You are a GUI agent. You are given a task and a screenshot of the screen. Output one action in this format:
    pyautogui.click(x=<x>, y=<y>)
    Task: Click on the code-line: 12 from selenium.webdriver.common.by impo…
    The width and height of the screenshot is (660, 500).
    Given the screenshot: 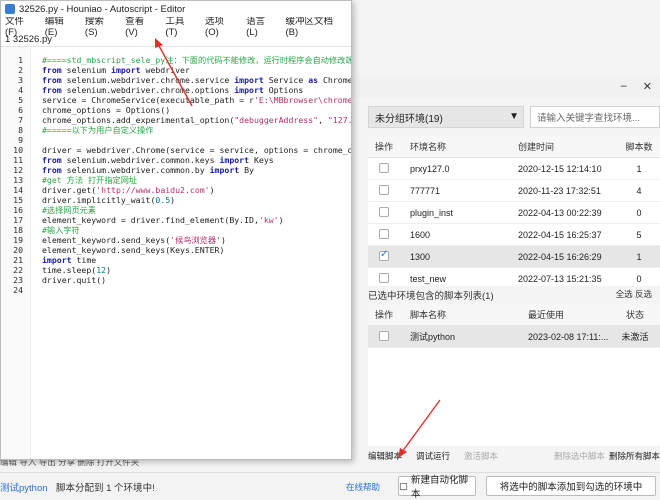 What is the action you would take?
    pyautogui.click(x=176, y=170)
    